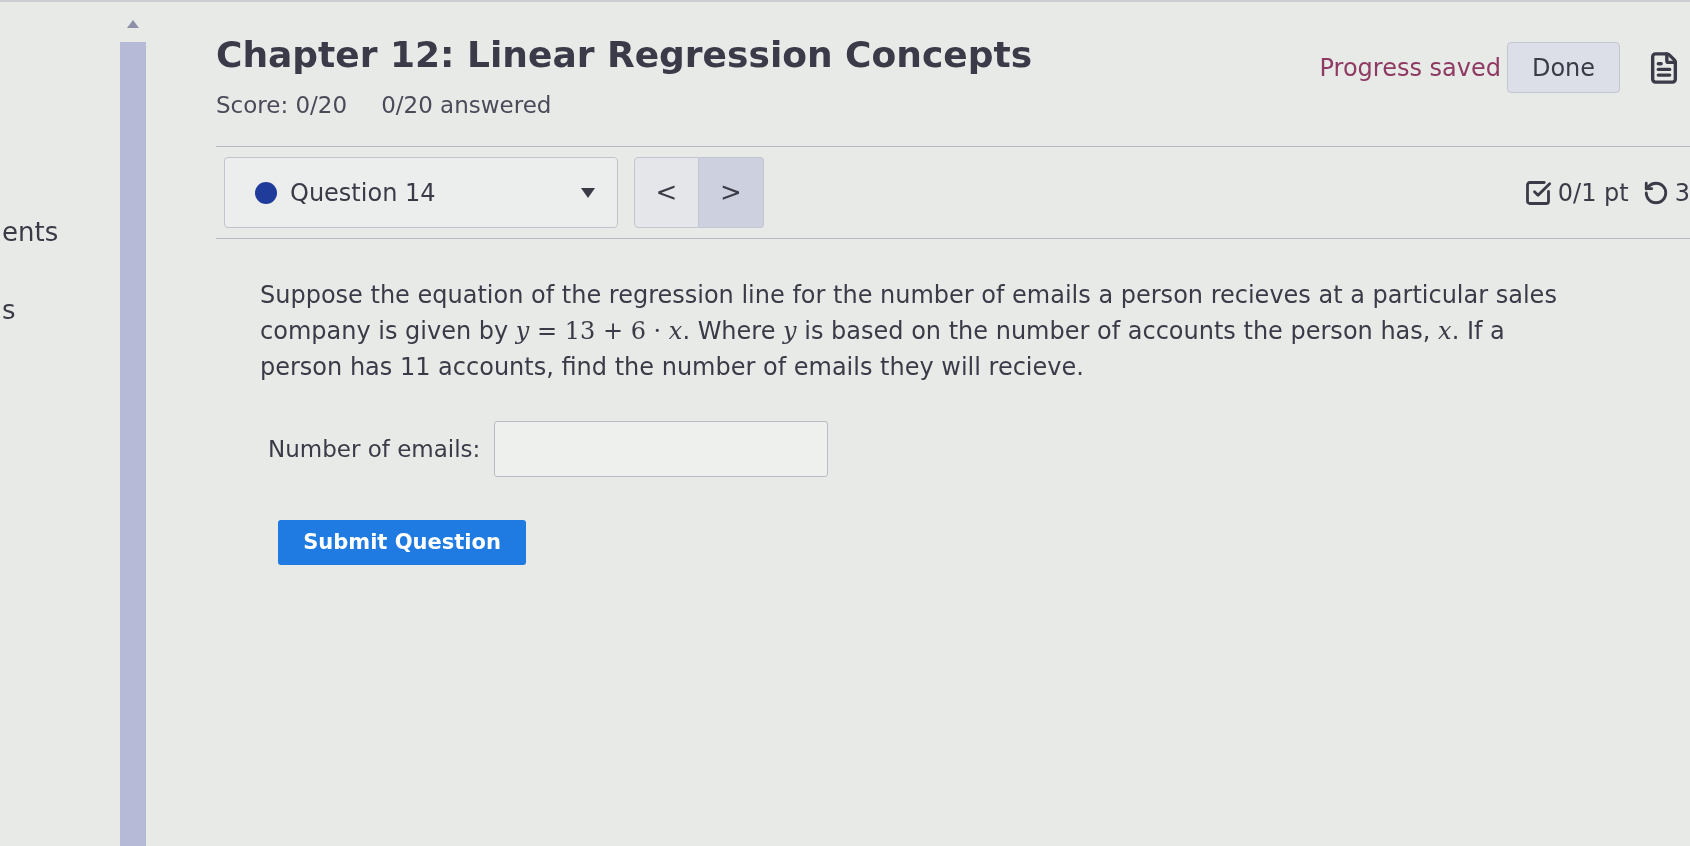 The image size is (1690, 846). What do you see at coordinates (1563, 67) in the screenshot?
I see `done-button: Done` at bounding box center [1563, 67].